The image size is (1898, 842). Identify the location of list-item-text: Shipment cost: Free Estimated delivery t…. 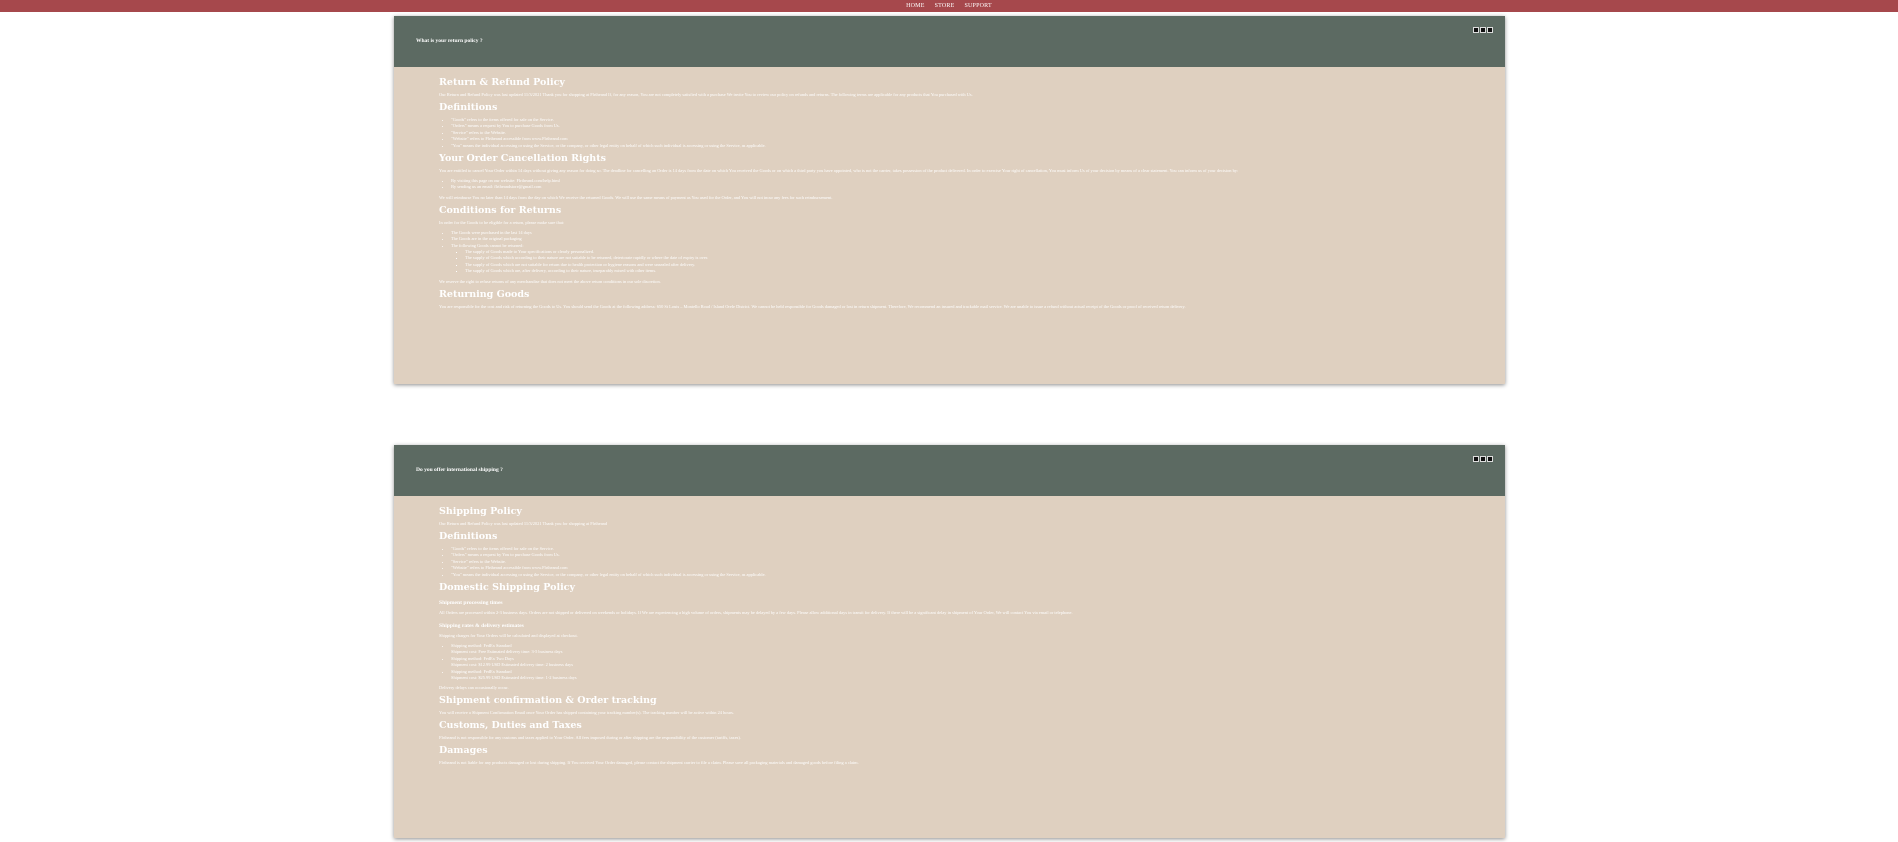
(507, 652).